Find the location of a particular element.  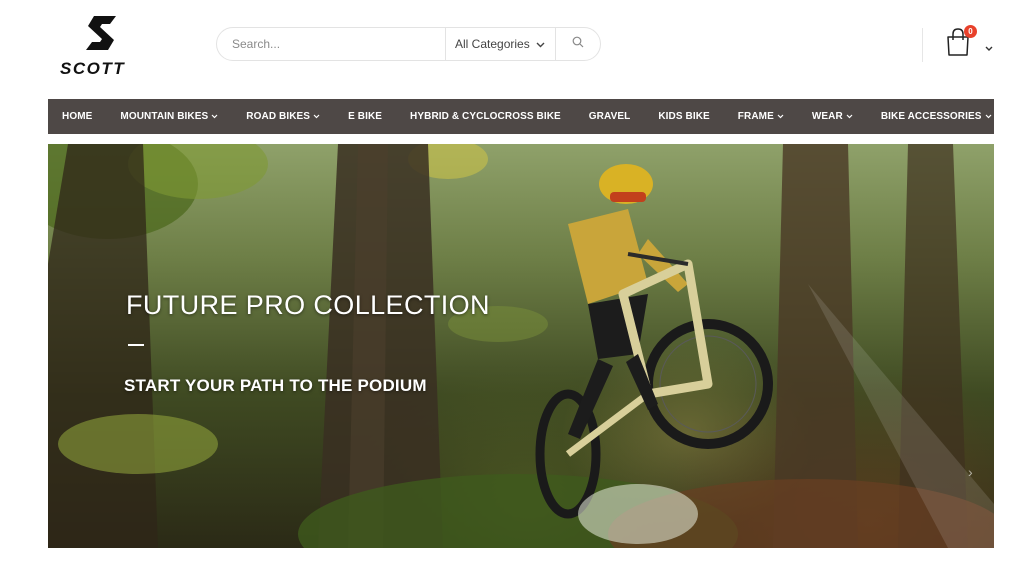

cart-count-badge: 0 is located at coordinates (970, 31).